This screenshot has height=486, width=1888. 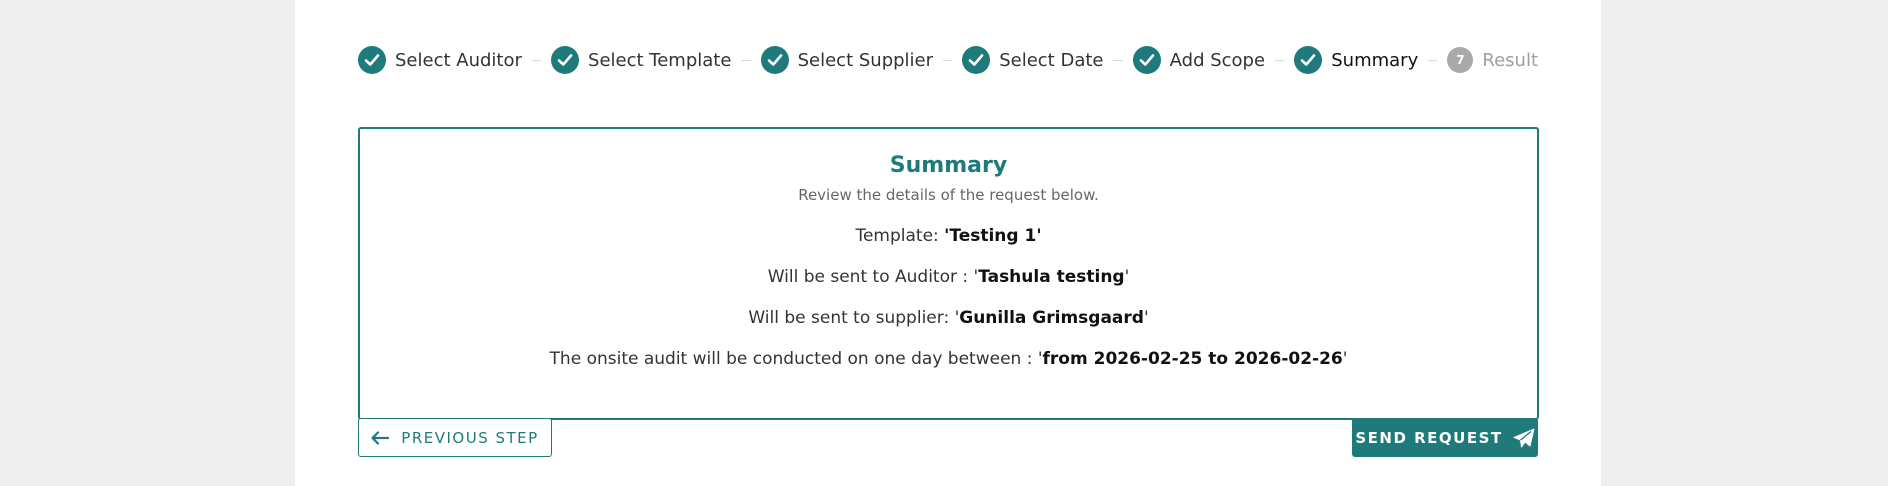 What do you see at coordinates (1217, 60) in the screenshot?
I see `step-label: Add Scope` at bounding box center [1217, 60].